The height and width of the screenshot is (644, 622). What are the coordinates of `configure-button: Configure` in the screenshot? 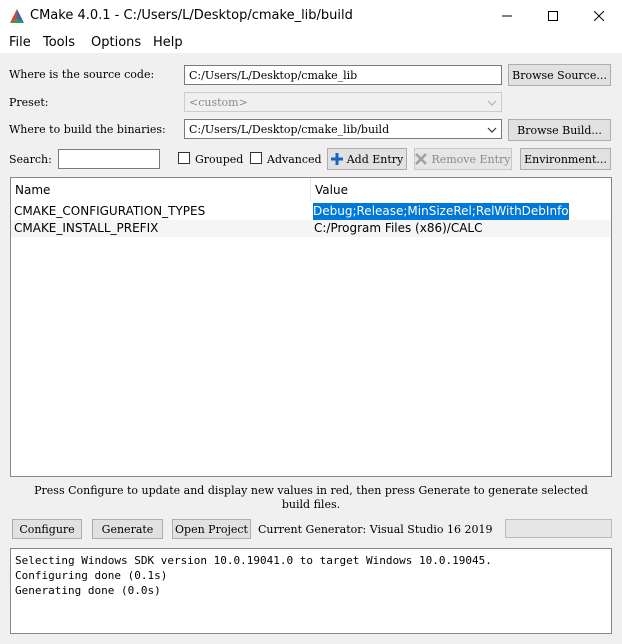 It's located at (47, 529).